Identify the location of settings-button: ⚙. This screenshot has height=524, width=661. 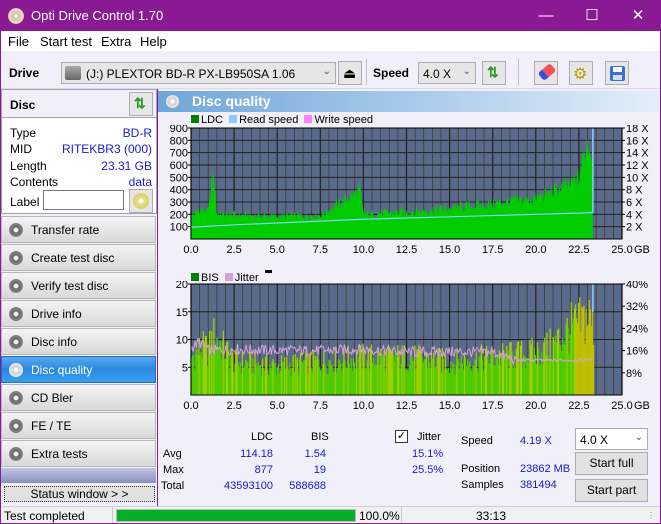
(581, 73).